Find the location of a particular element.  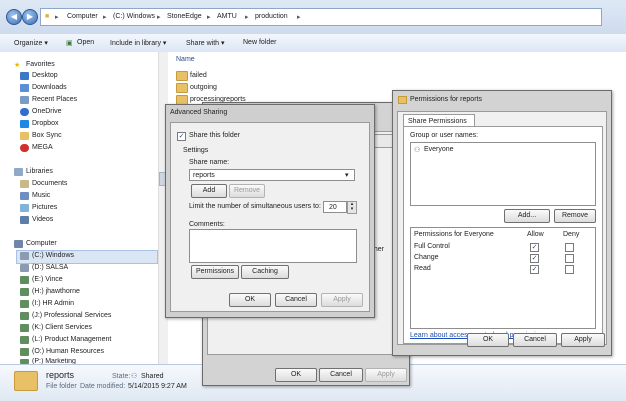

organize-button: Organize ▾ is located at coordinates (31, 43).